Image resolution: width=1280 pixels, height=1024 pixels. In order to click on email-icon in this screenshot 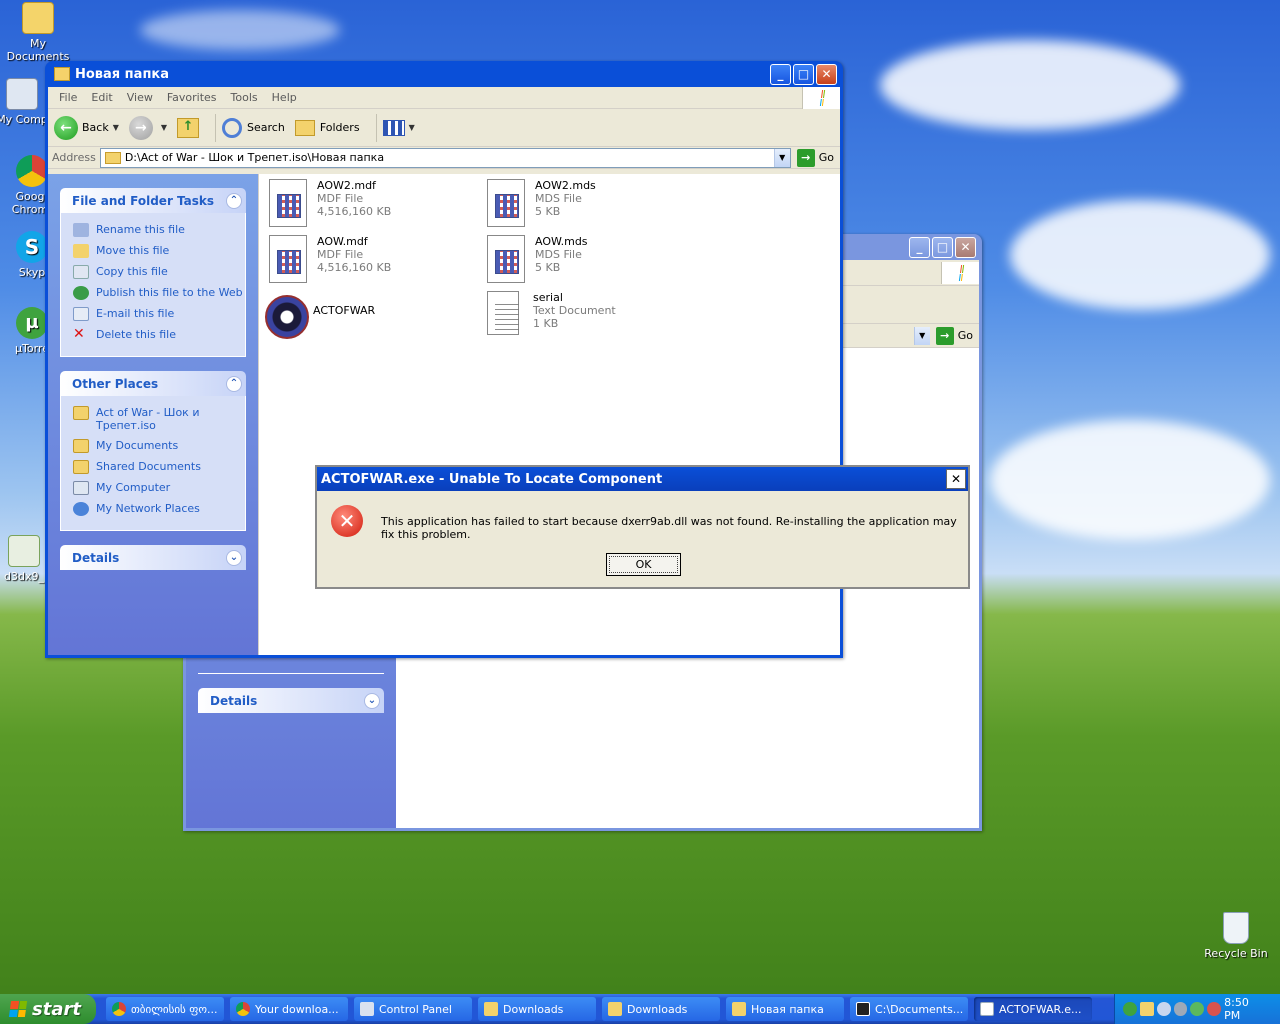, I will do `click(81, 314)`.